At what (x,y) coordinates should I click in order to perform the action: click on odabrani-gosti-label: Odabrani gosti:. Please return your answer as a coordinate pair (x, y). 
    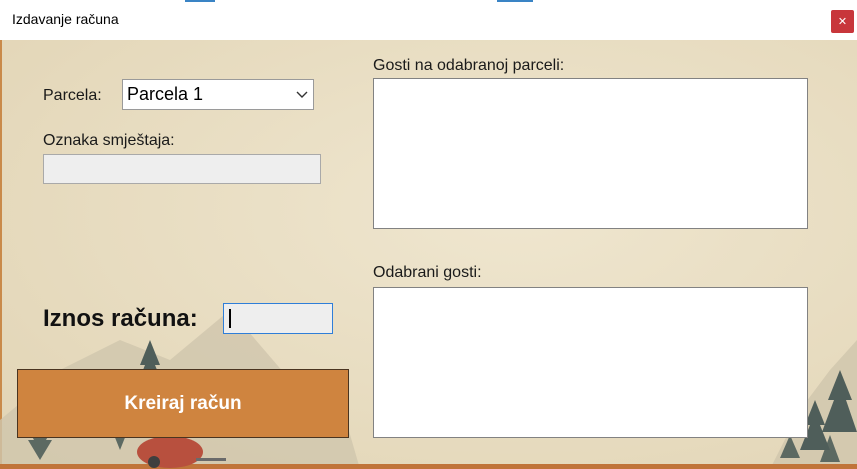
    Looking at the image, I should click on (427, 272).